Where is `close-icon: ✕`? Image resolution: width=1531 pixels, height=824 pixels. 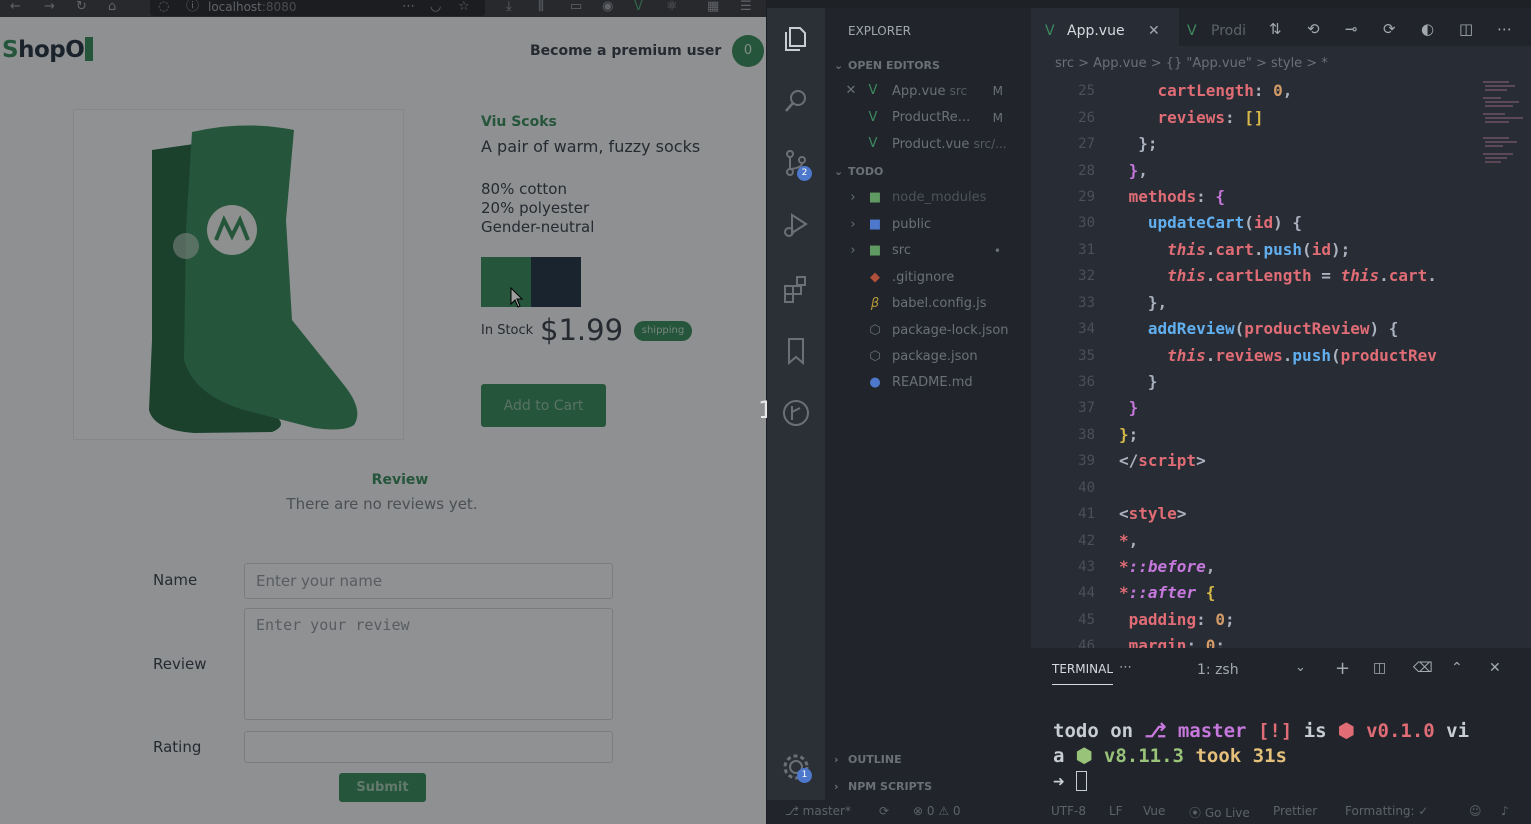 close-icon: ✕ is located at coordinates (851, 91).